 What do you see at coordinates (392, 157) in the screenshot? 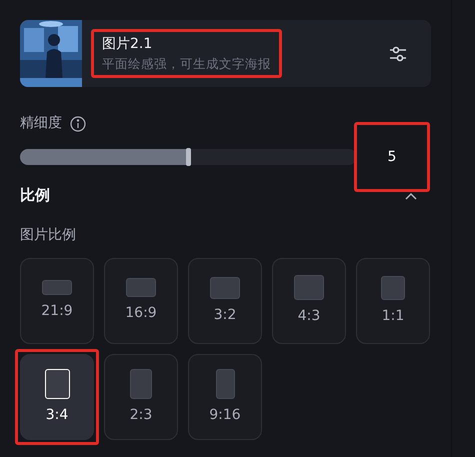
I see `value-field: 5` at bounding box center [392, 157].